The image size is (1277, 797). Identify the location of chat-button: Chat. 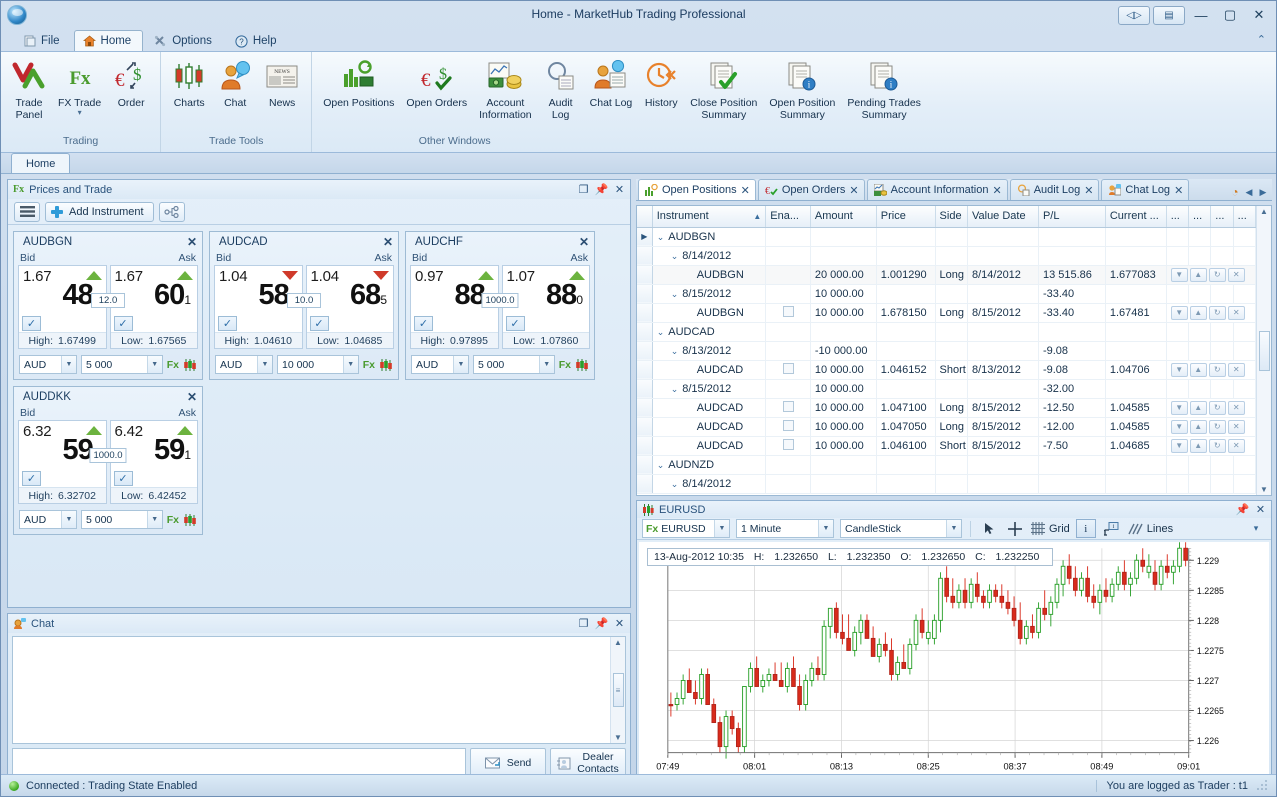
(235, 82).